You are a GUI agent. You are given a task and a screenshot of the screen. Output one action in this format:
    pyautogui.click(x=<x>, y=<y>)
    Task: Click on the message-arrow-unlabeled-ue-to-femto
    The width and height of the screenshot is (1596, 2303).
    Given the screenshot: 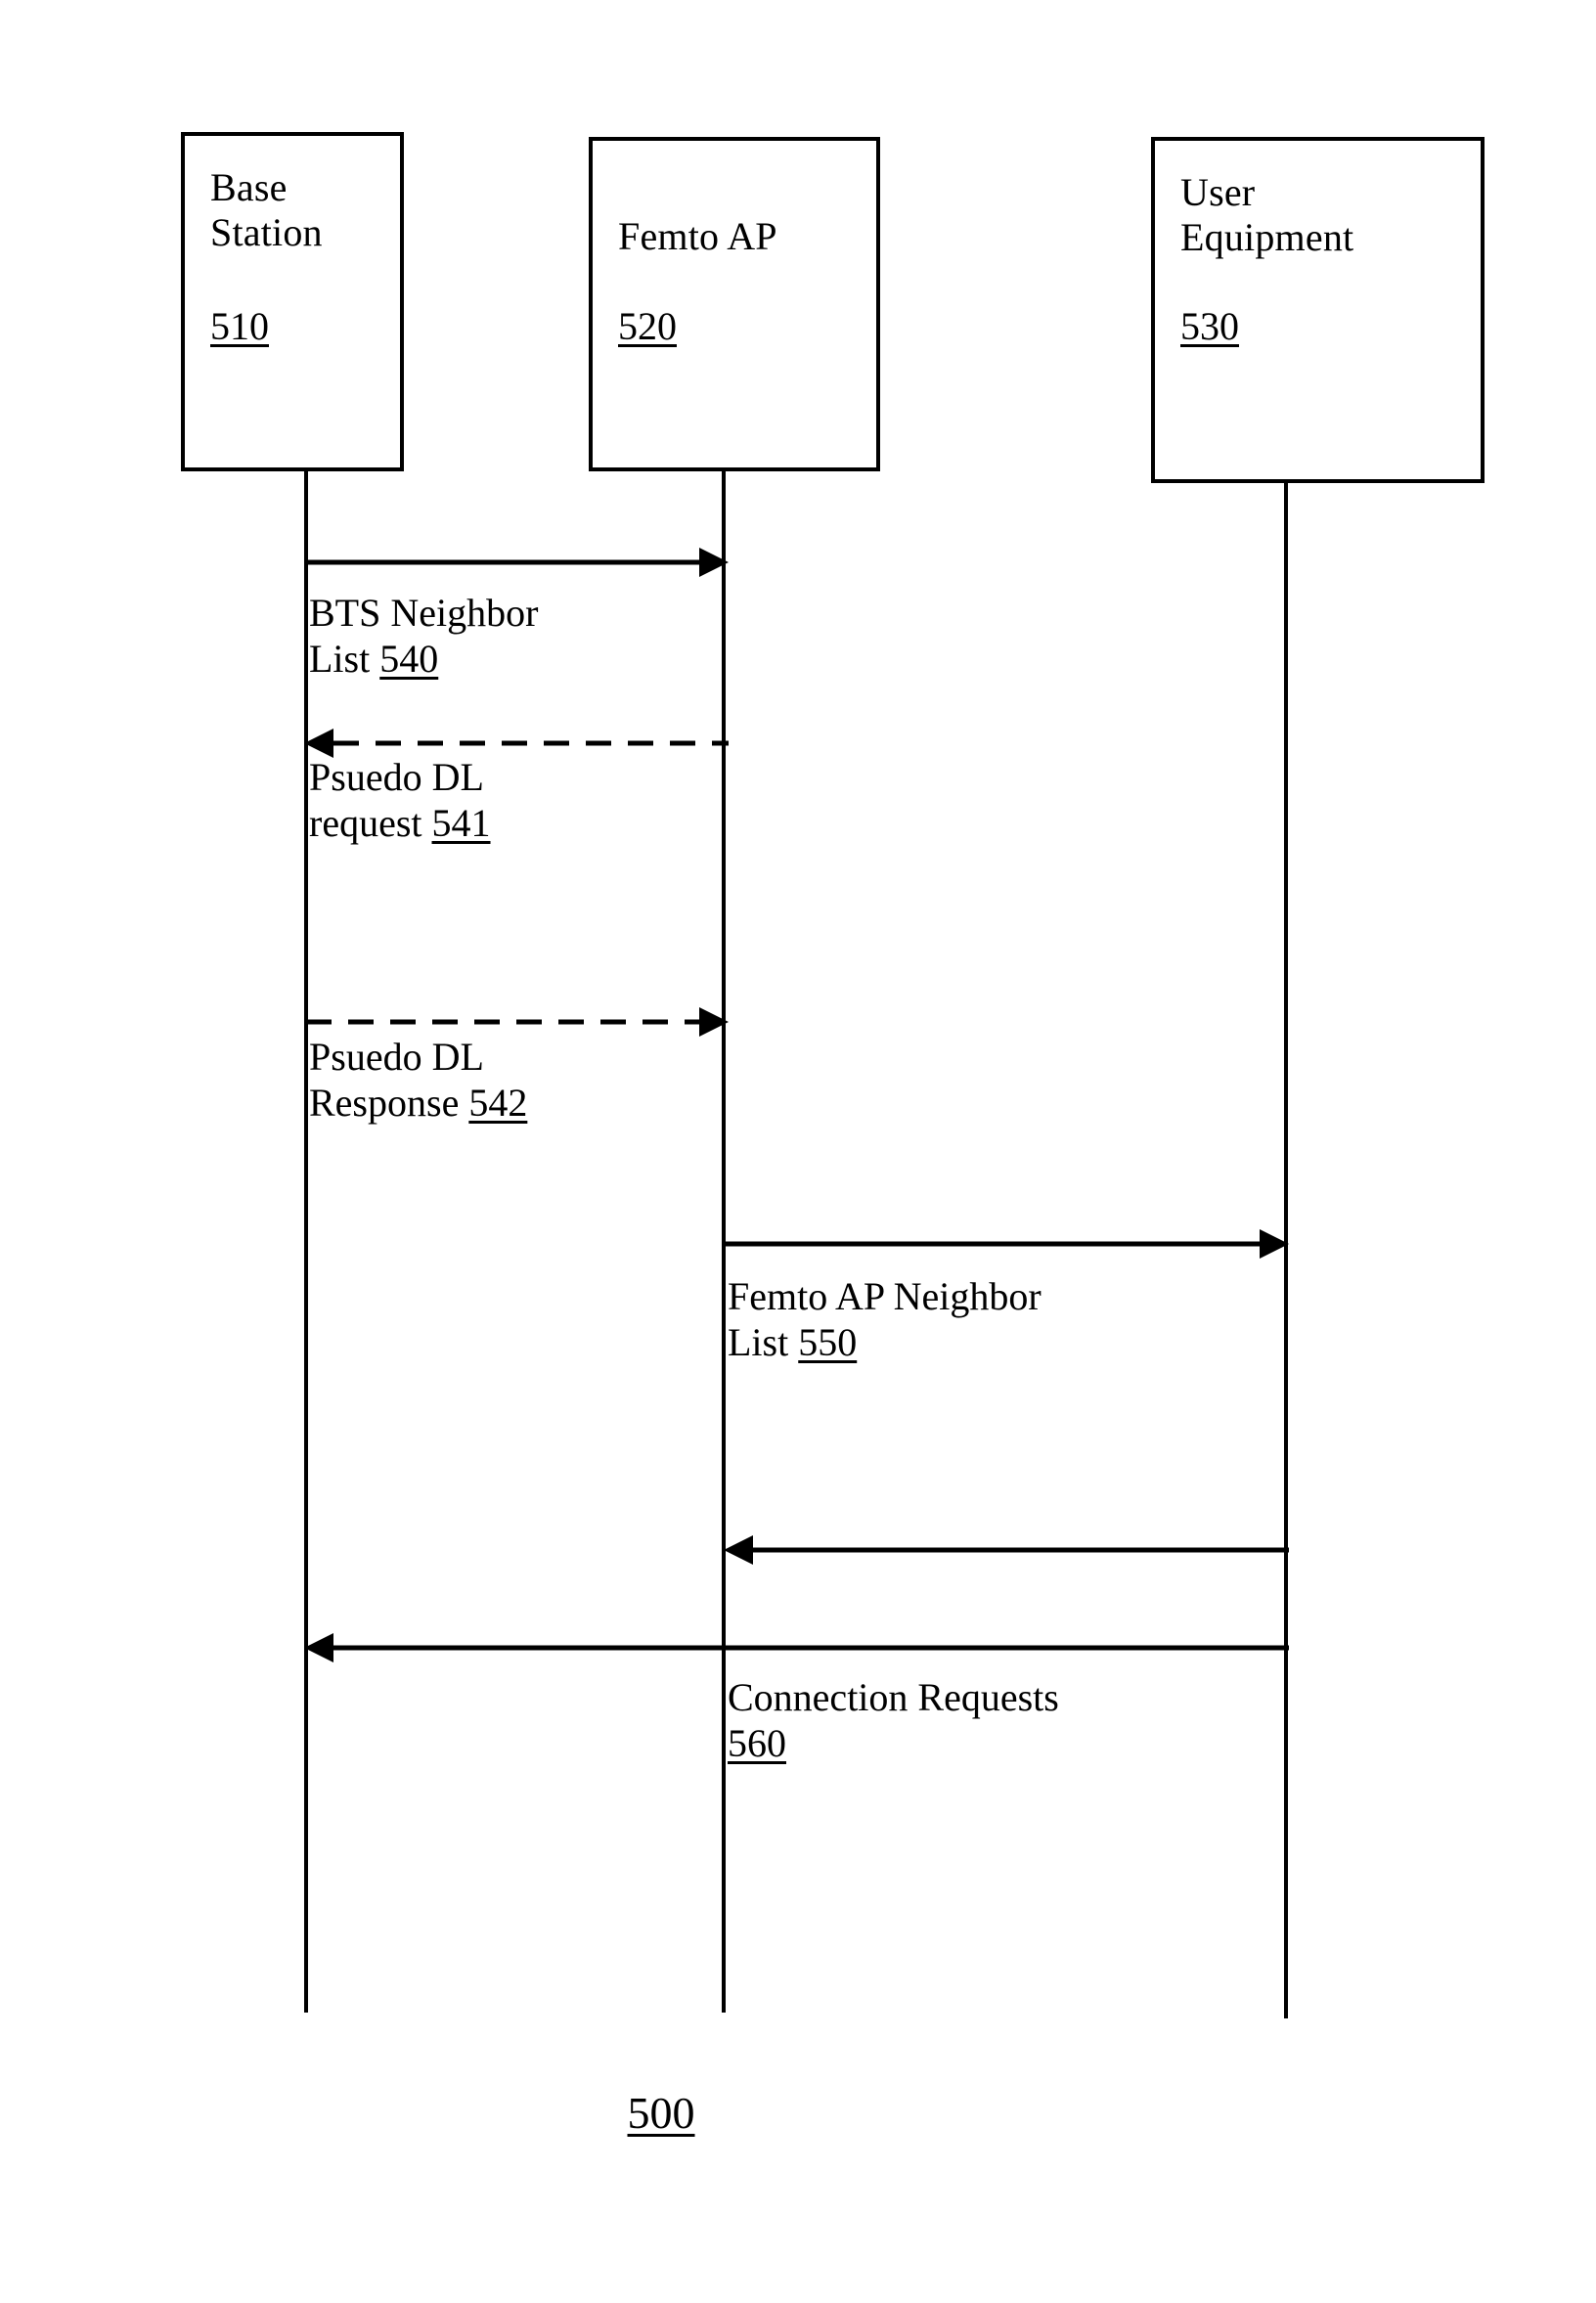 What is the action you would take?
    pyautogui.click(x=1006, y=1550)
    